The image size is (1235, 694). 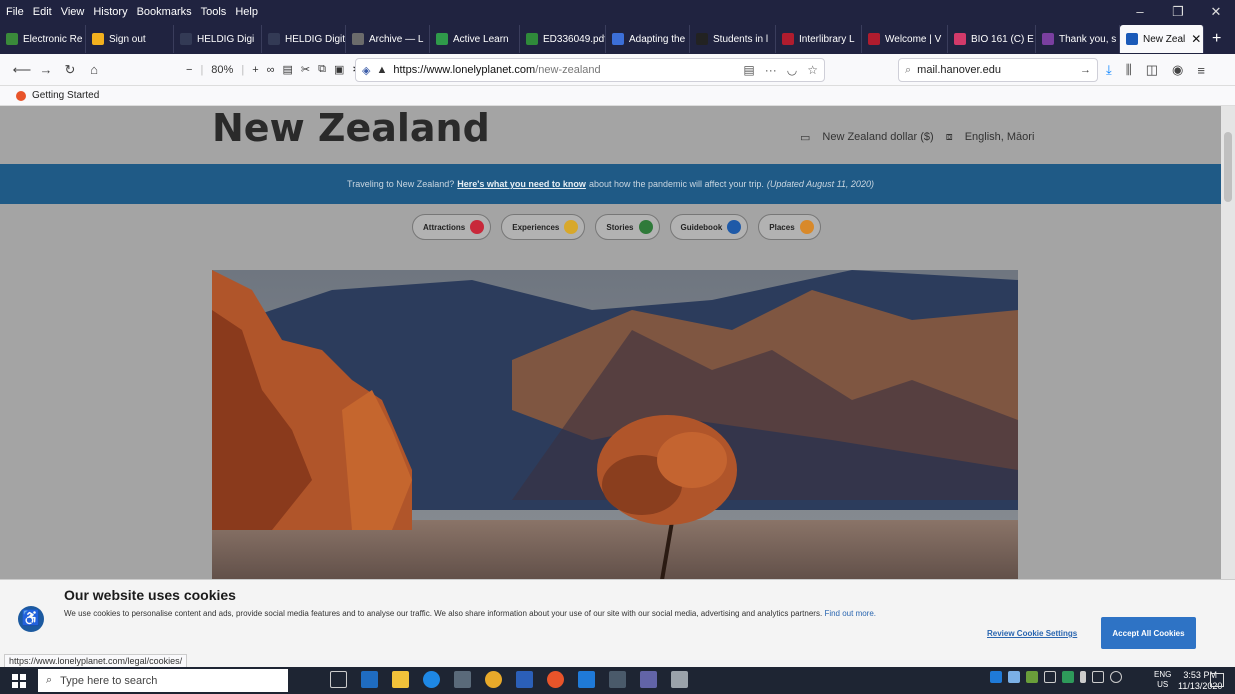 What do you see at coordinates (70, 70) in the screenshot?
I see `reload-icon: ↻` at bounding box center [70, 70].